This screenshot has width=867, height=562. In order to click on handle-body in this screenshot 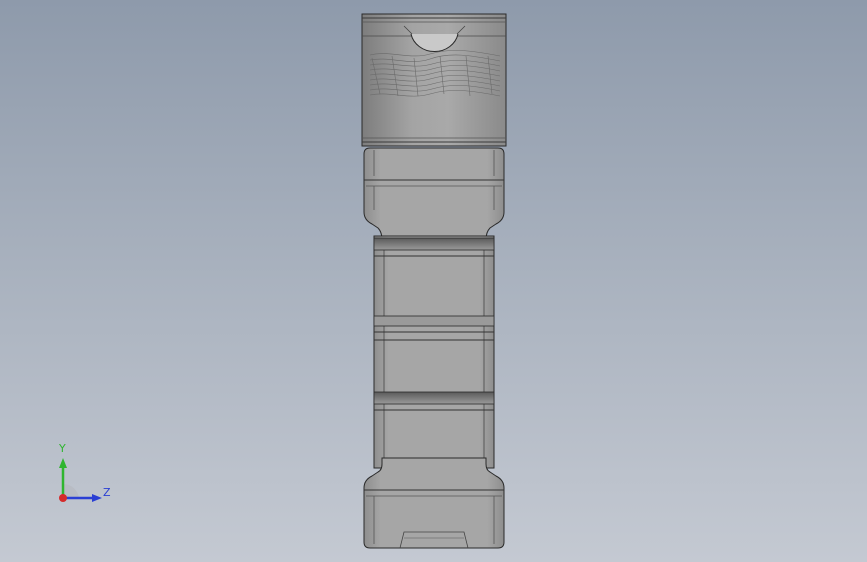, I will do `click(434, 348)`.